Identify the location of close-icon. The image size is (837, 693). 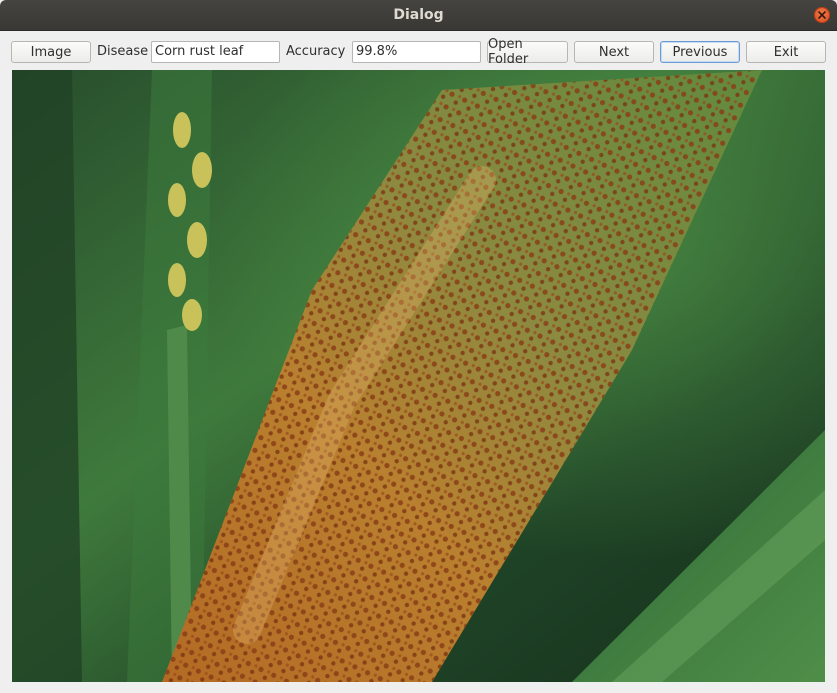
(822, 15).